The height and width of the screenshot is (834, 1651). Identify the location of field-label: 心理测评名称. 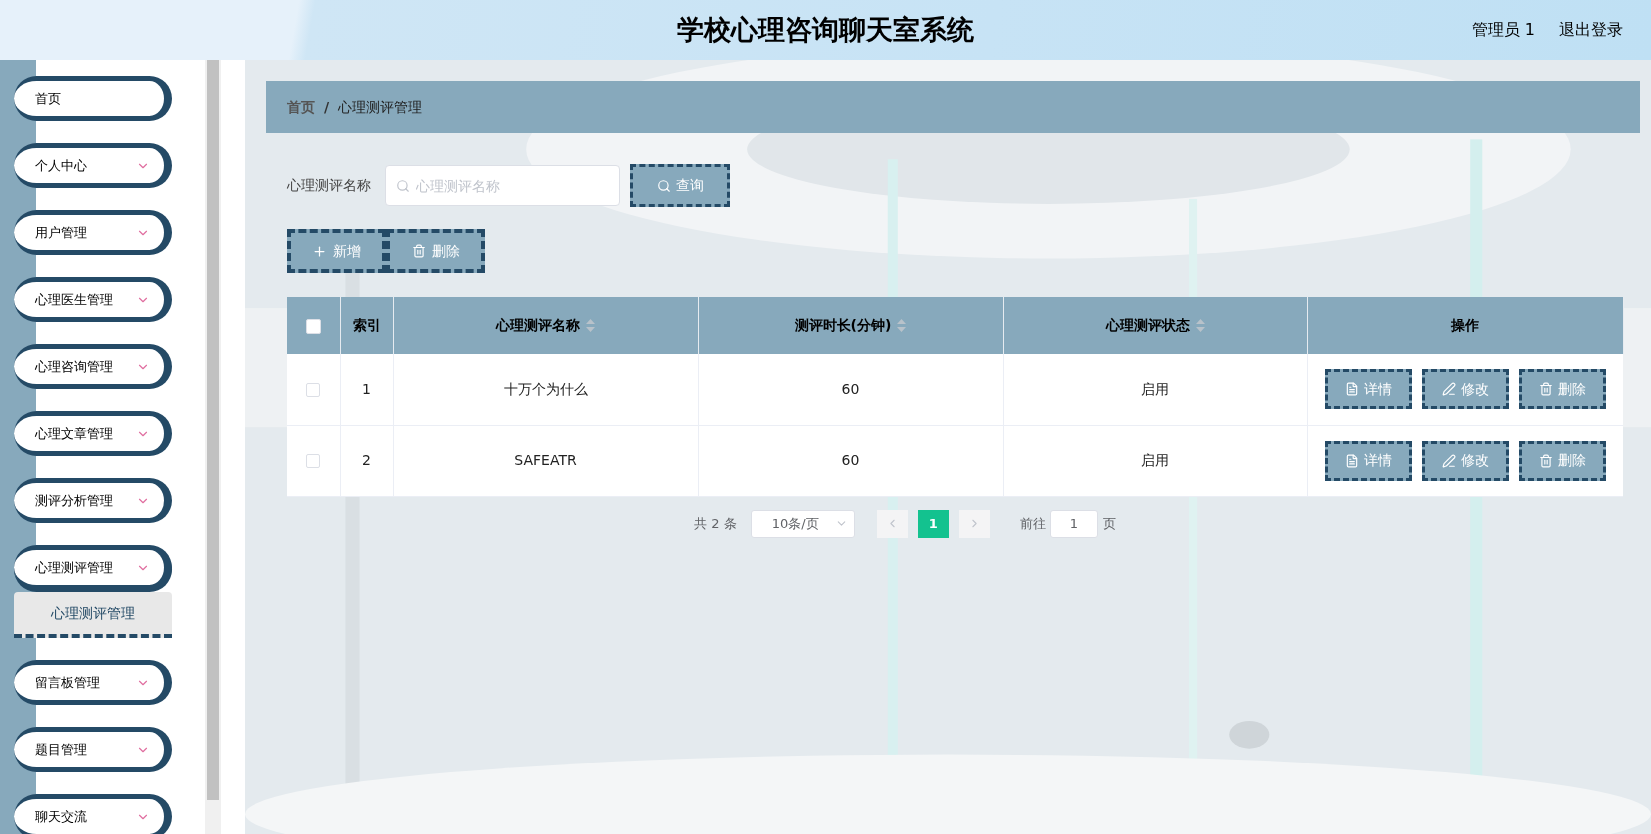
(329, 185).